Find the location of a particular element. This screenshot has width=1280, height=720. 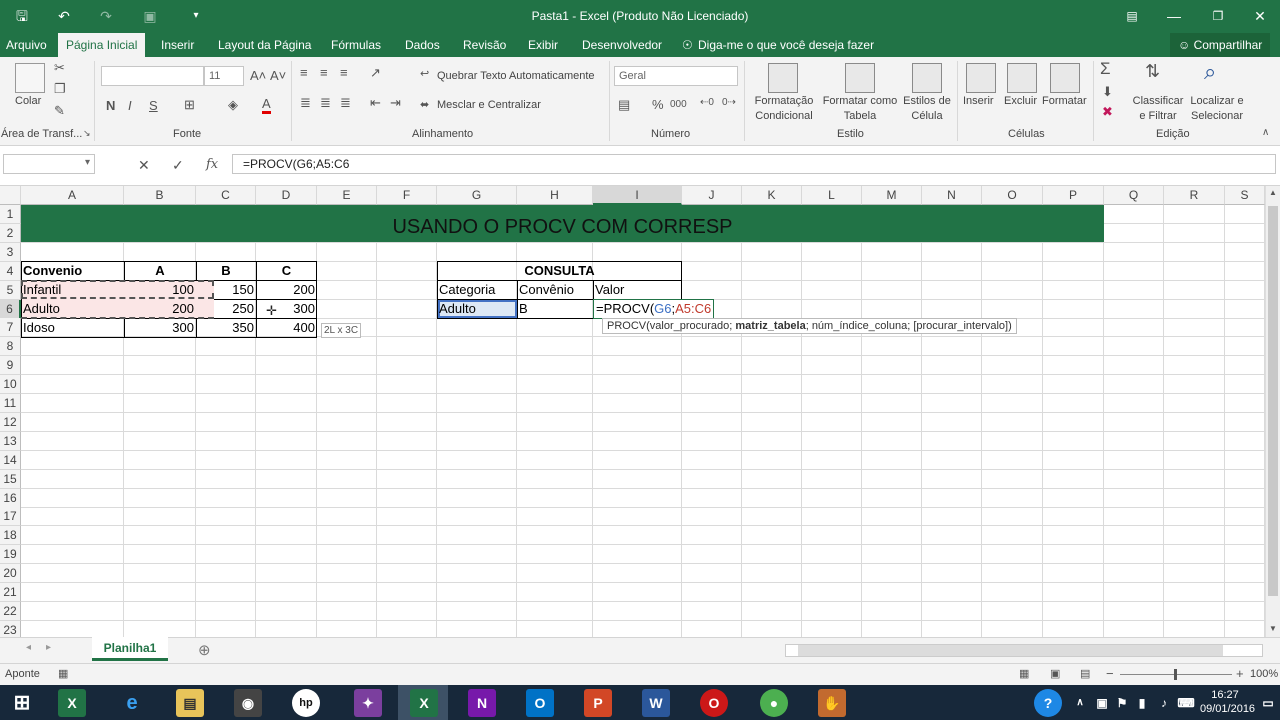

insert-function-icon: fx is located at coordinates (212, 164).